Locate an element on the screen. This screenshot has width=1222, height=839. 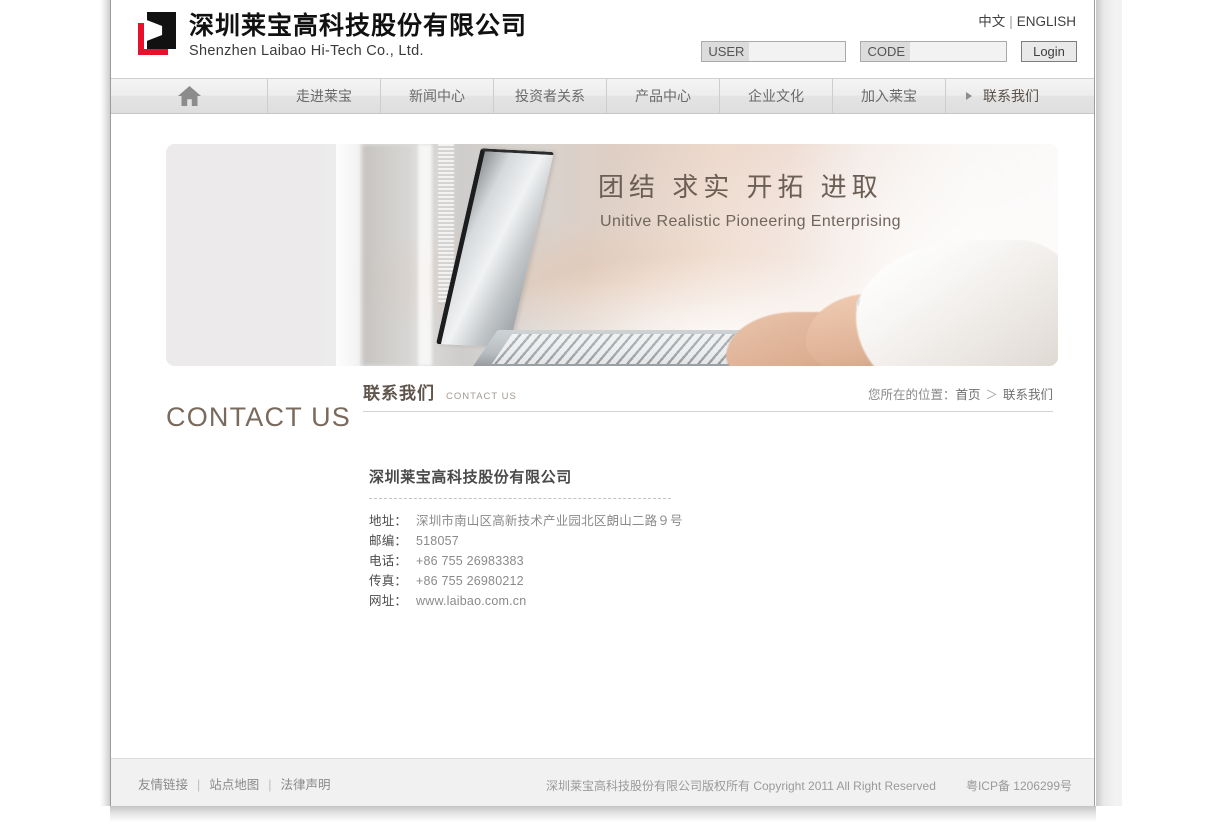
login-button: Login is located at coordinates (1049, 51).